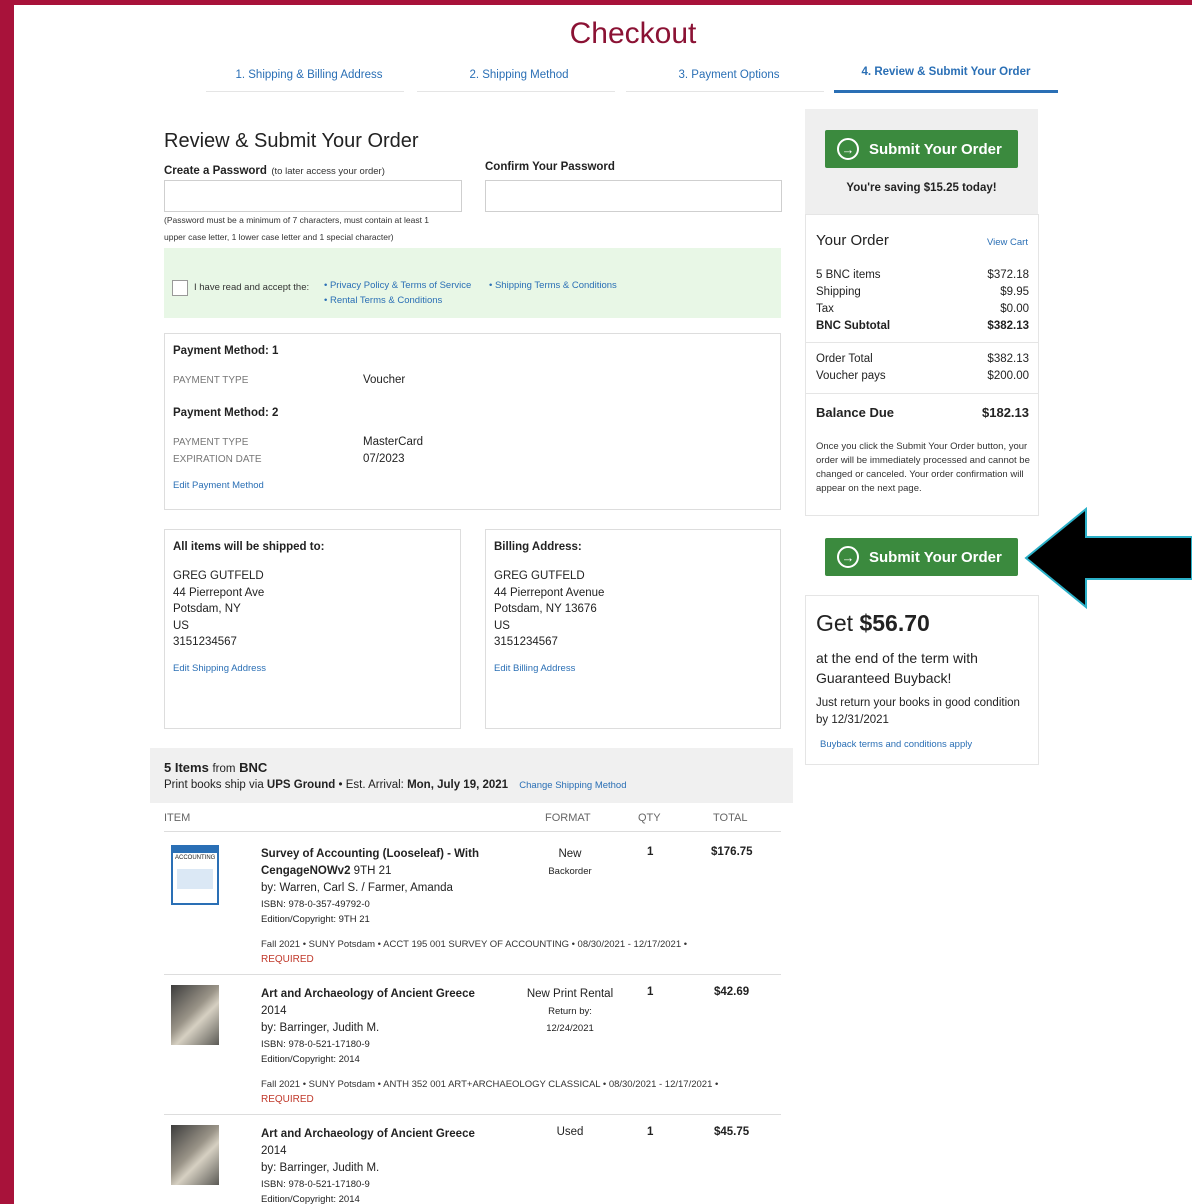 This screenshot has width=1192, height=1204. Describe the element at coordinates (217, 459) in the screenshot. I see `expiration-label: EXPIRATION DATE` at that location.